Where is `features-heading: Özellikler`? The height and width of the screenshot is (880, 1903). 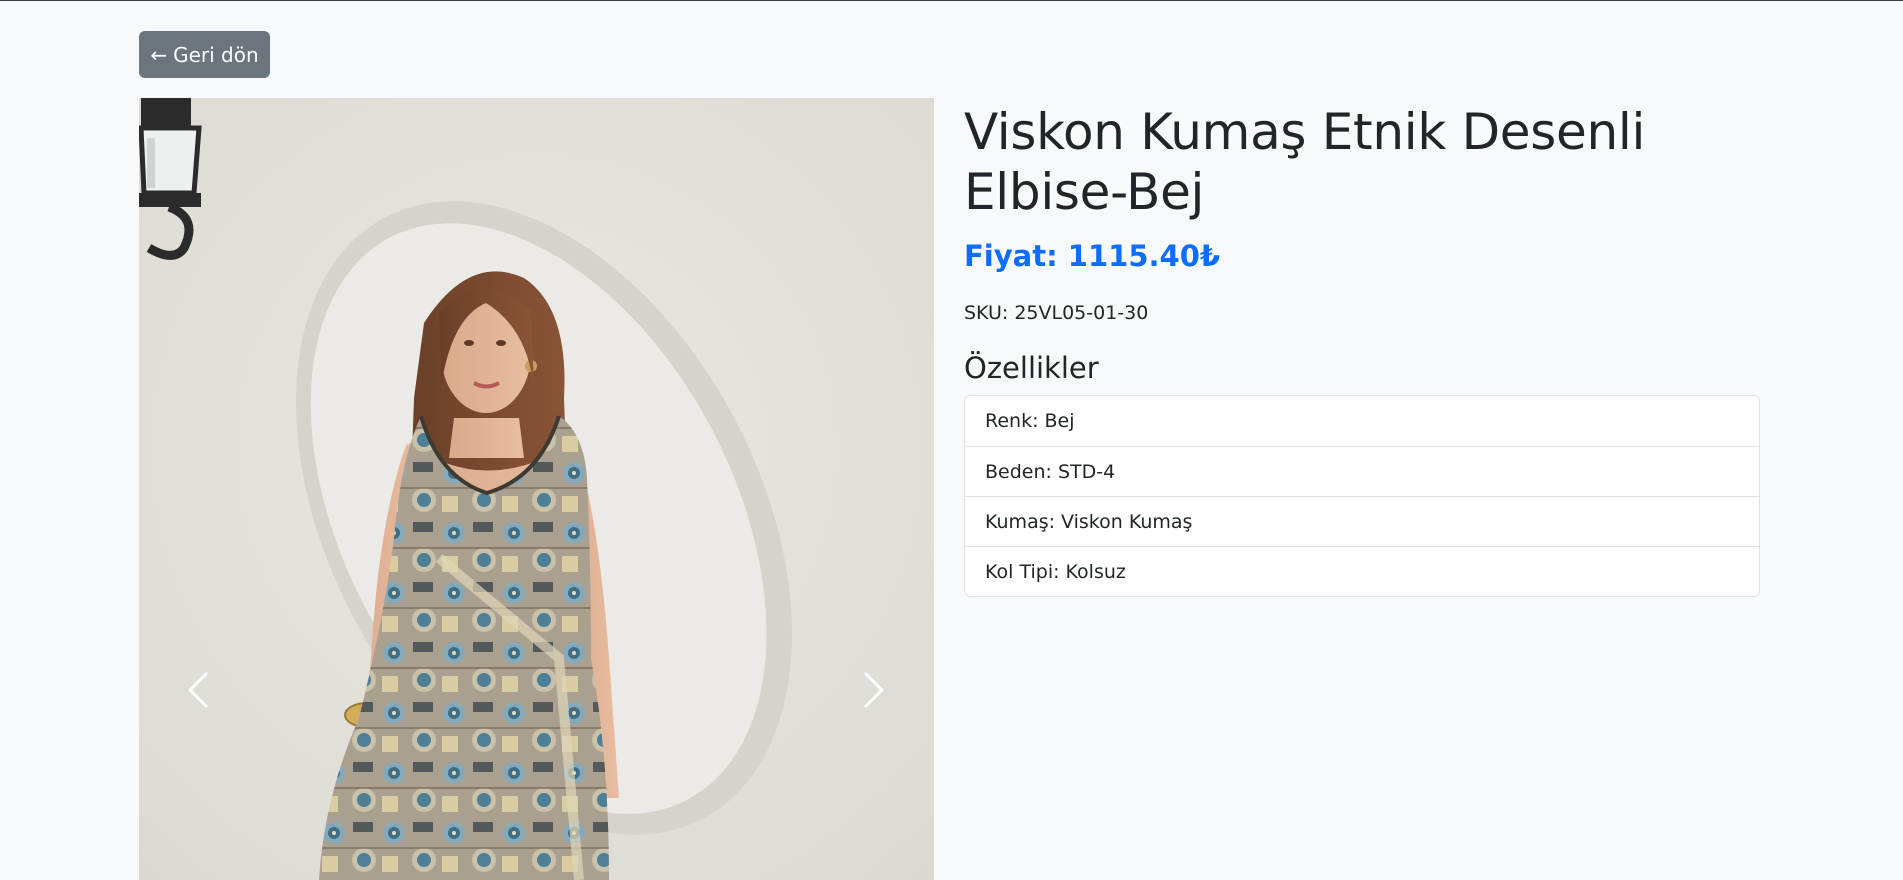 features-heading: Özellikler is located at coordinates (1031, 368).